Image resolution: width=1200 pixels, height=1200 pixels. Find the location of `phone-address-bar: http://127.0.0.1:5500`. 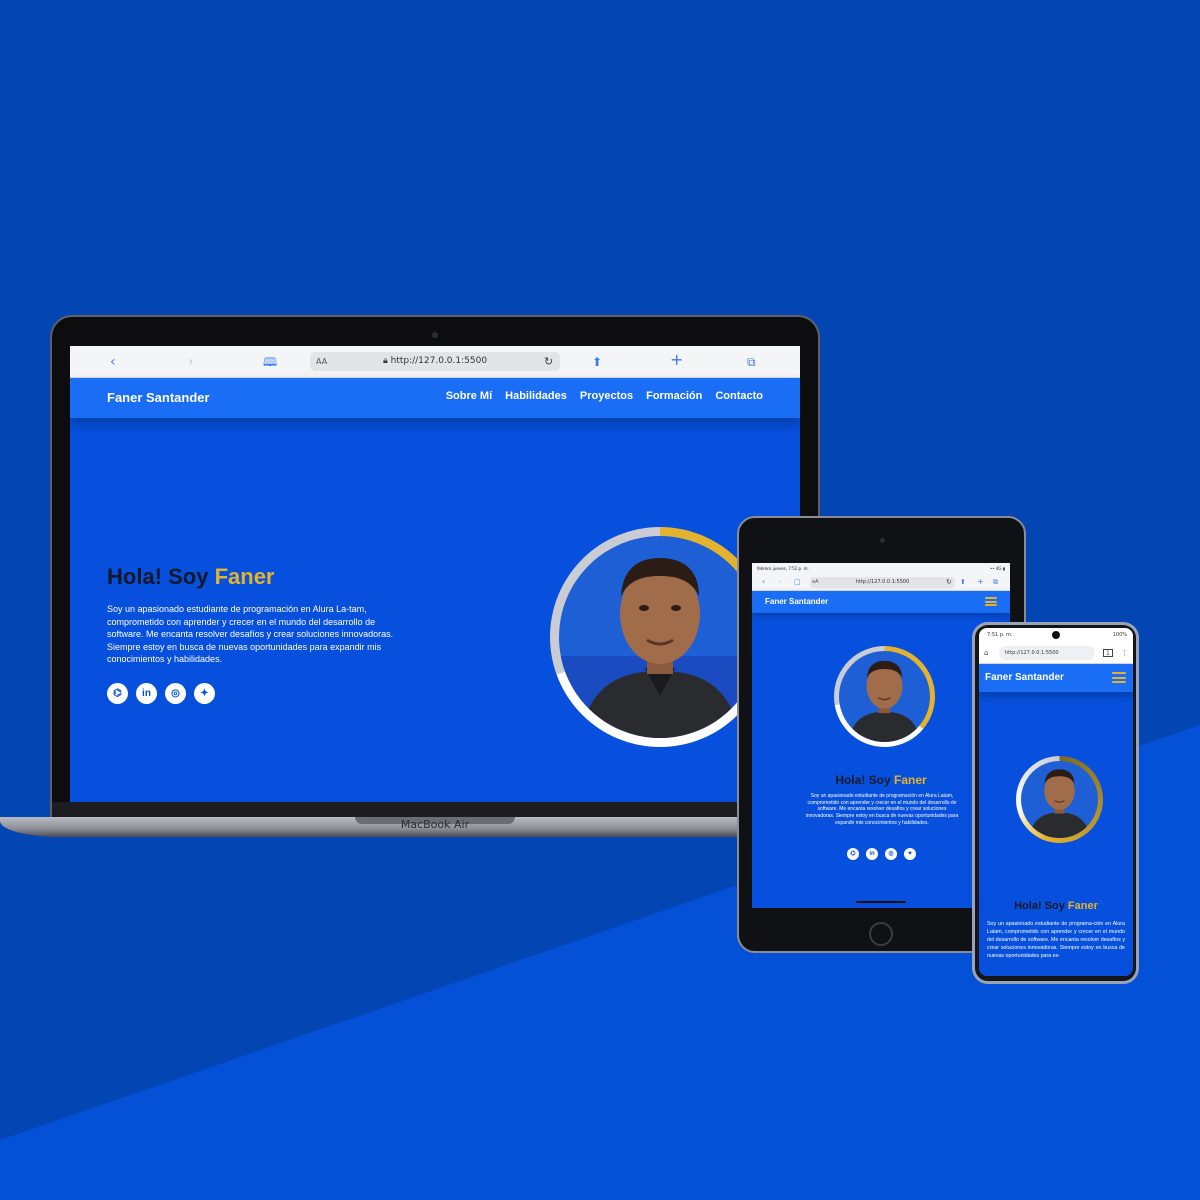

phone-address-bar: http://127.0.0.1:5500 is located at coordinates (1047, 653).